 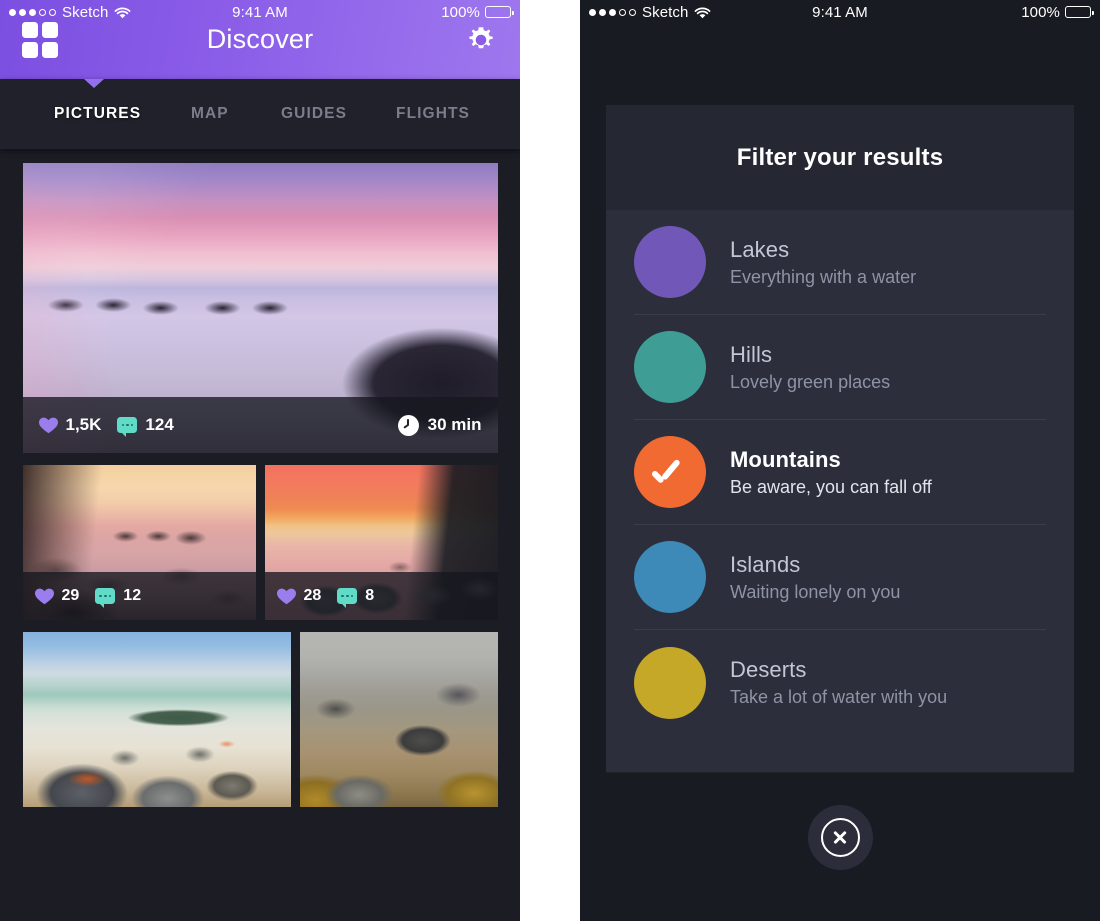 I want to click on close-button-area, so click(x=840, y=837).